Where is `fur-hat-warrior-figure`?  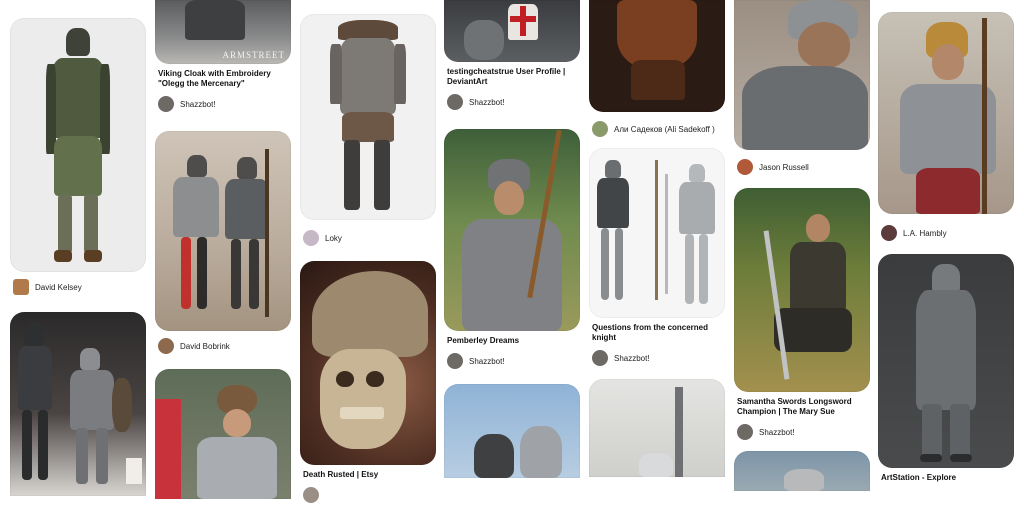
fur-hat-warrior-figure is located at coordinates (235, 442).